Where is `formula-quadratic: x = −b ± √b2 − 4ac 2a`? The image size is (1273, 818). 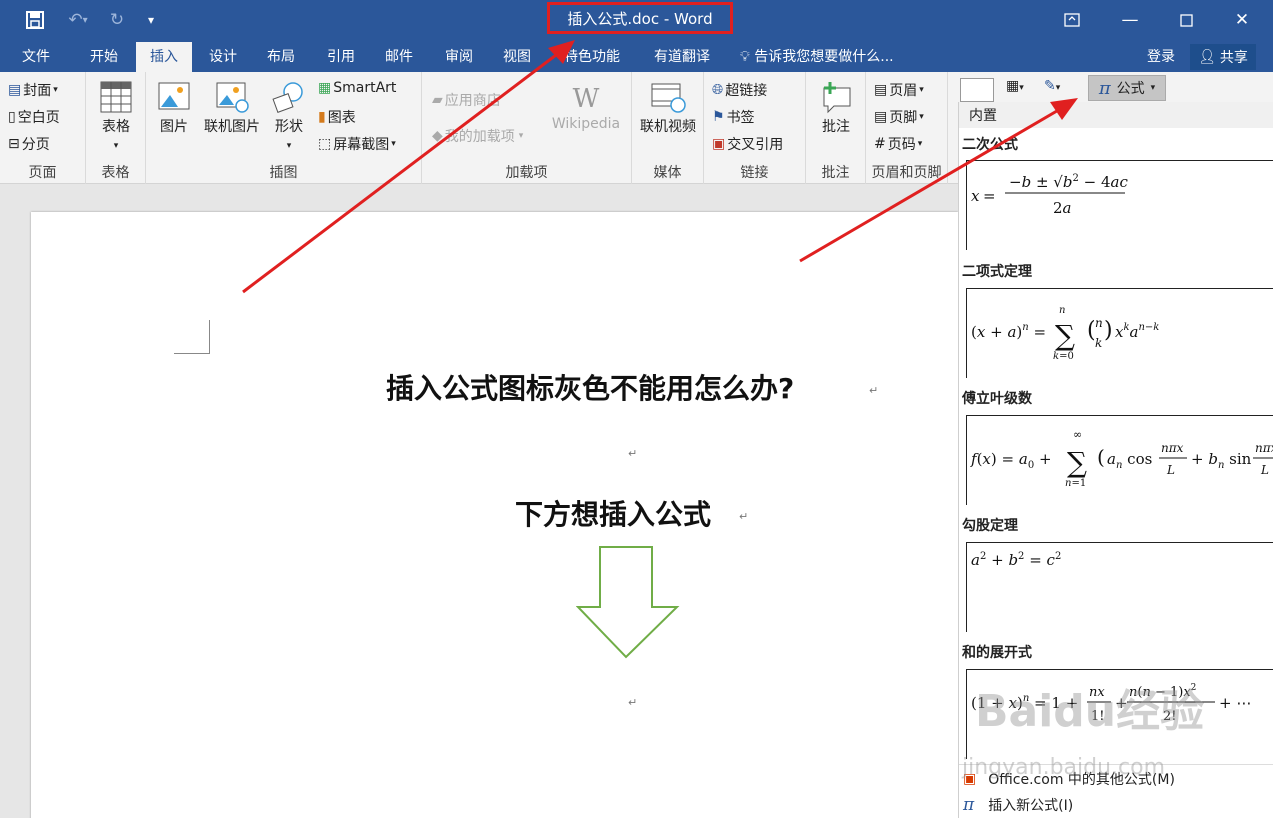 formula-quadratic: x = −b ± √b2 − 4ac 2a is located at coordinates (1119, 205).